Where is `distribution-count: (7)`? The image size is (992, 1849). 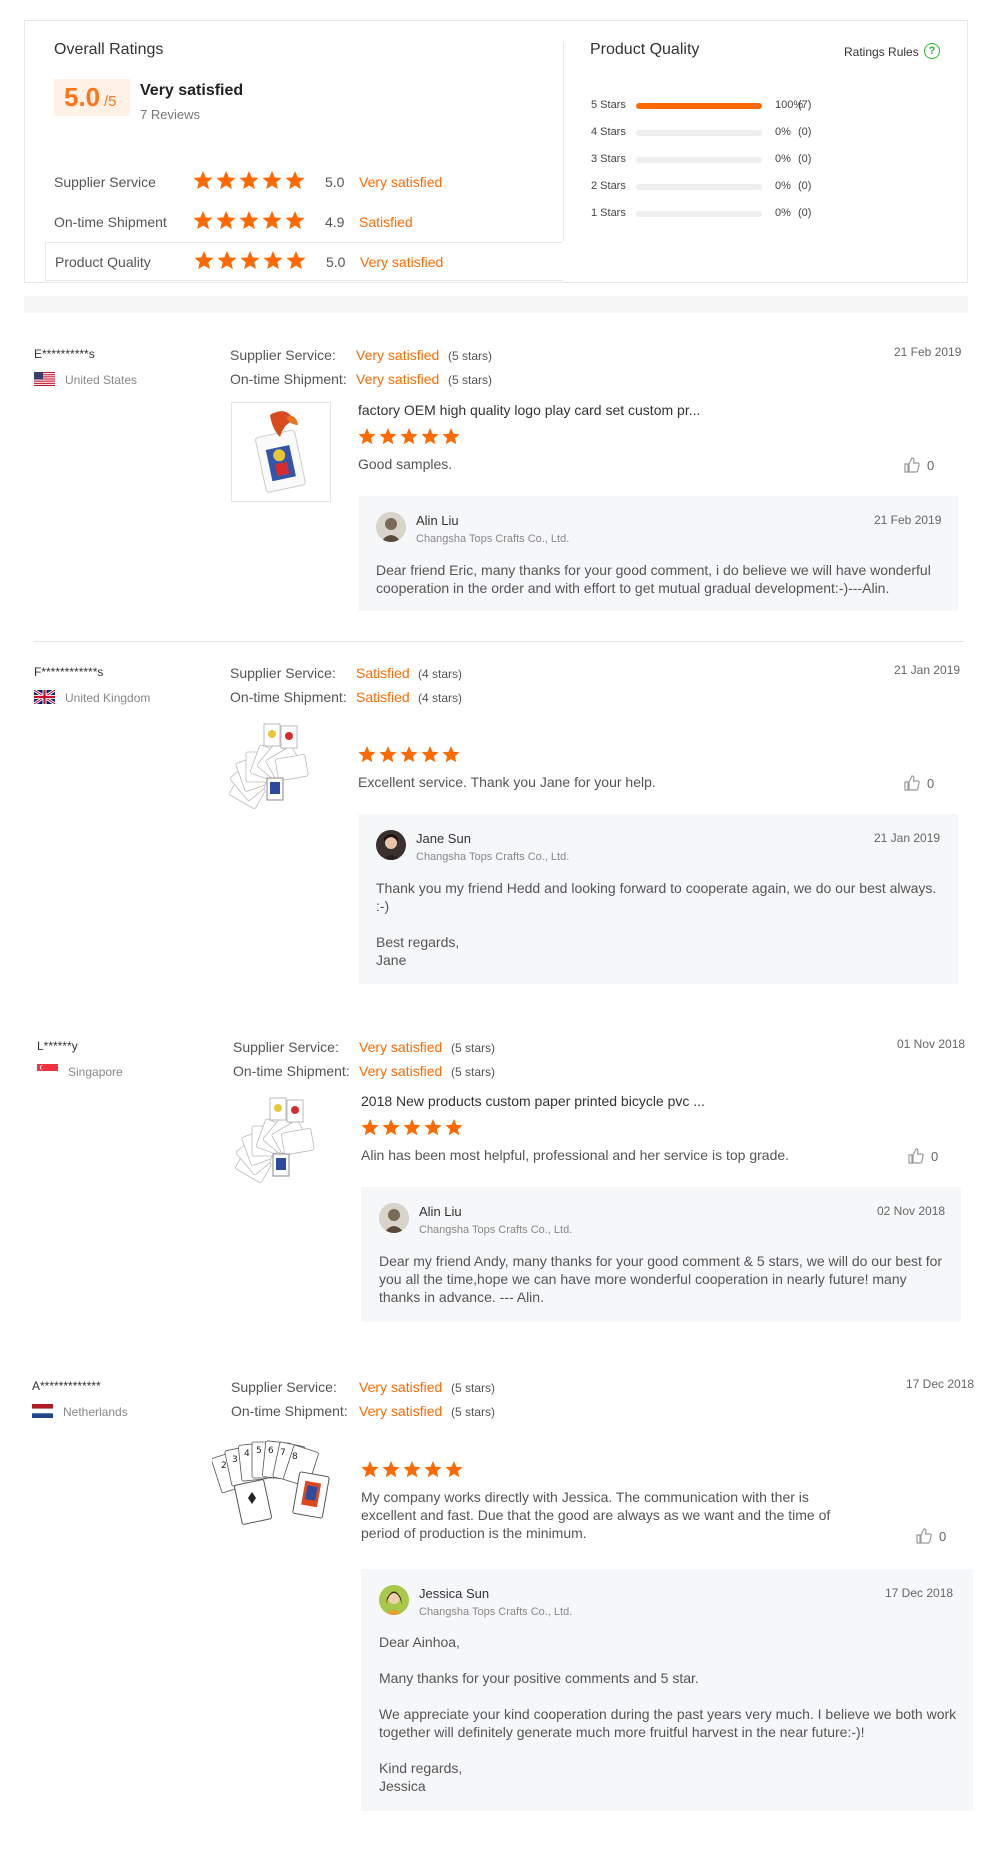
distribution-count: (7) is located at coordinates (805, 105).